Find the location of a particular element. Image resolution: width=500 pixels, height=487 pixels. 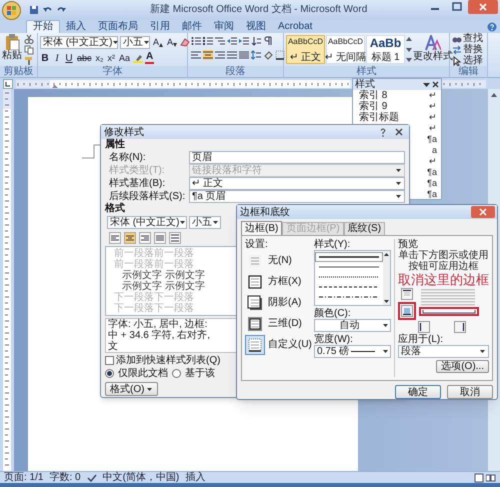

line-style-list is located at coordinates (352, 278).